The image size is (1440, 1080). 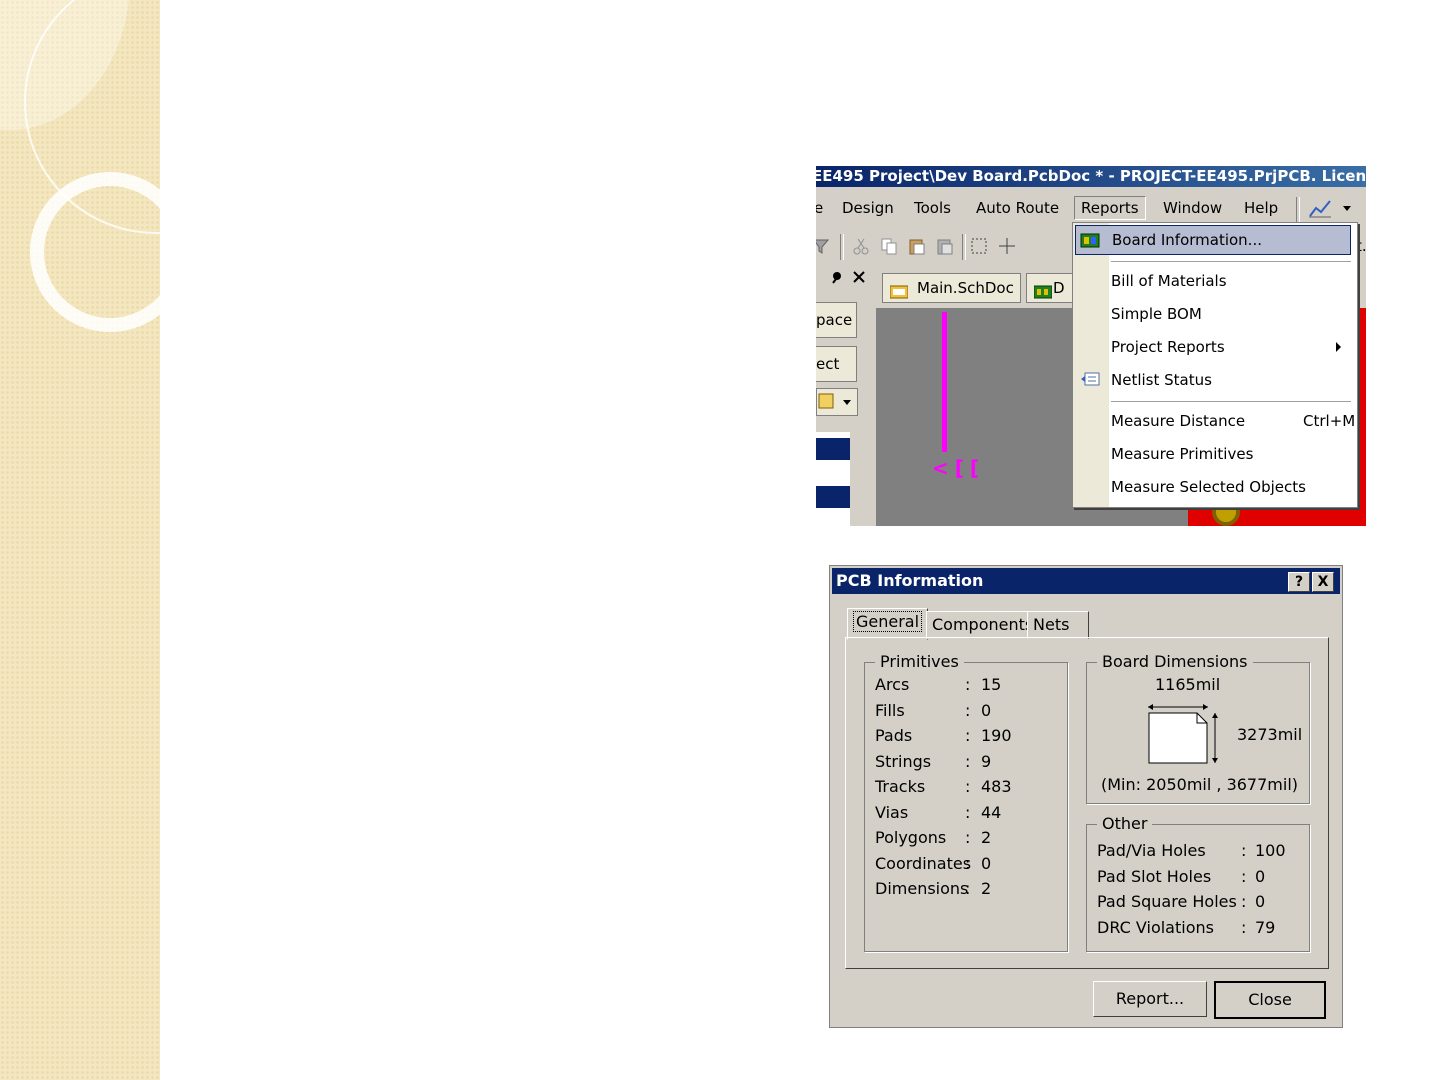 I want to click on tab-label: Main.SchDoc, so click(x=965, y=288).